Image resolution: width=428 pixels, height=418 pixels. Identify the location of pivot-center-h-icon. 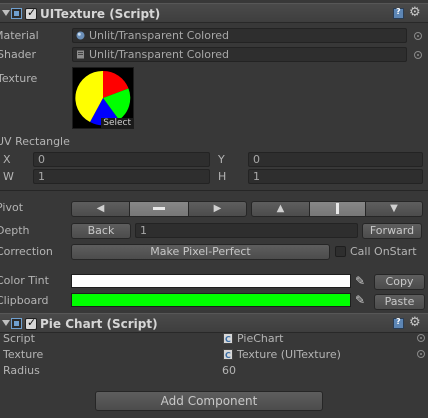
(159, 208).